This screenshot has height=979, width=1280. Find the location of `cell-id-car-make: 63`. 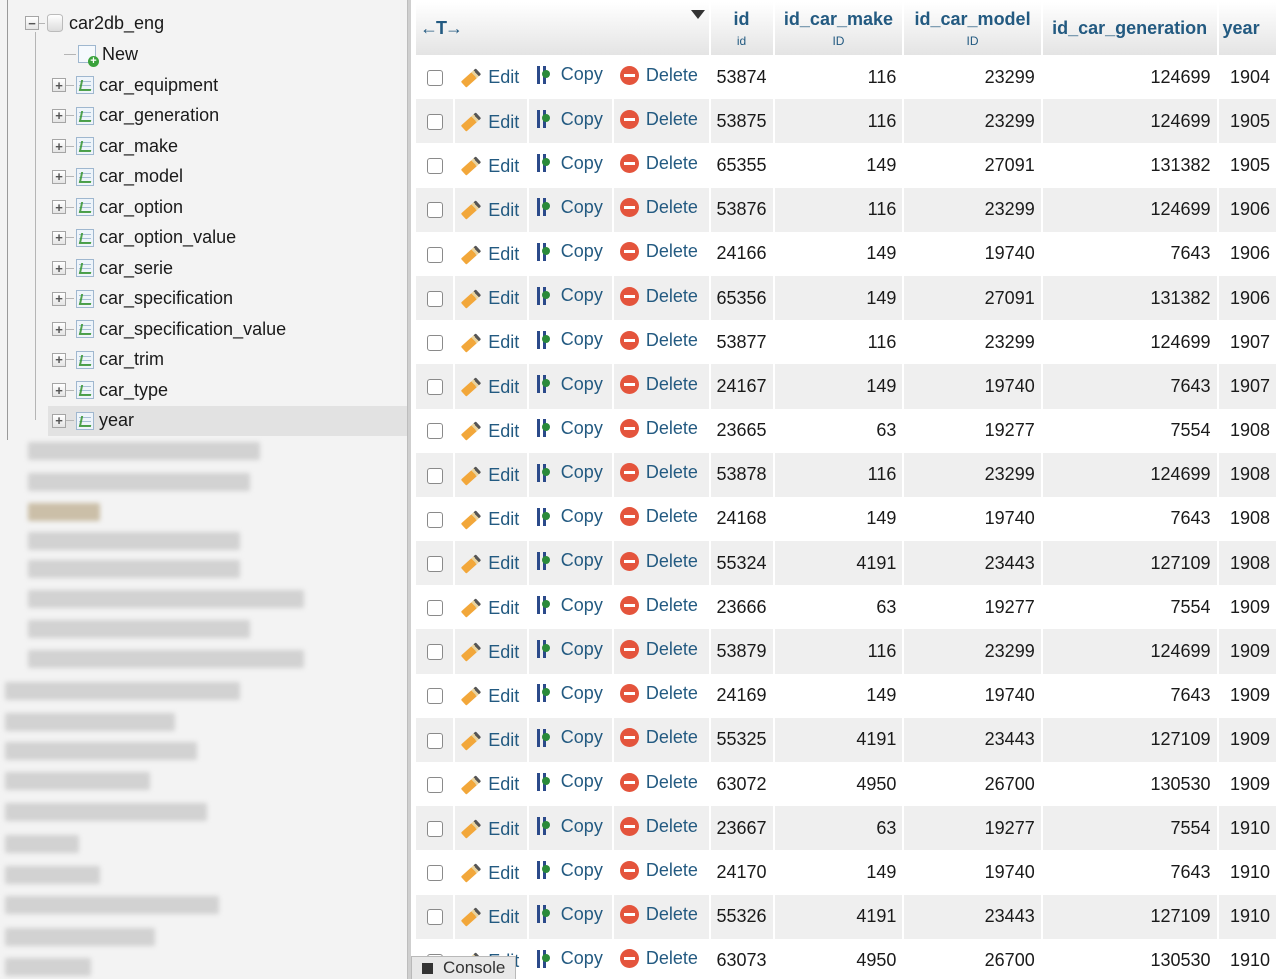

cell-id-car-make: 63 is located at coordinates (838, 430).